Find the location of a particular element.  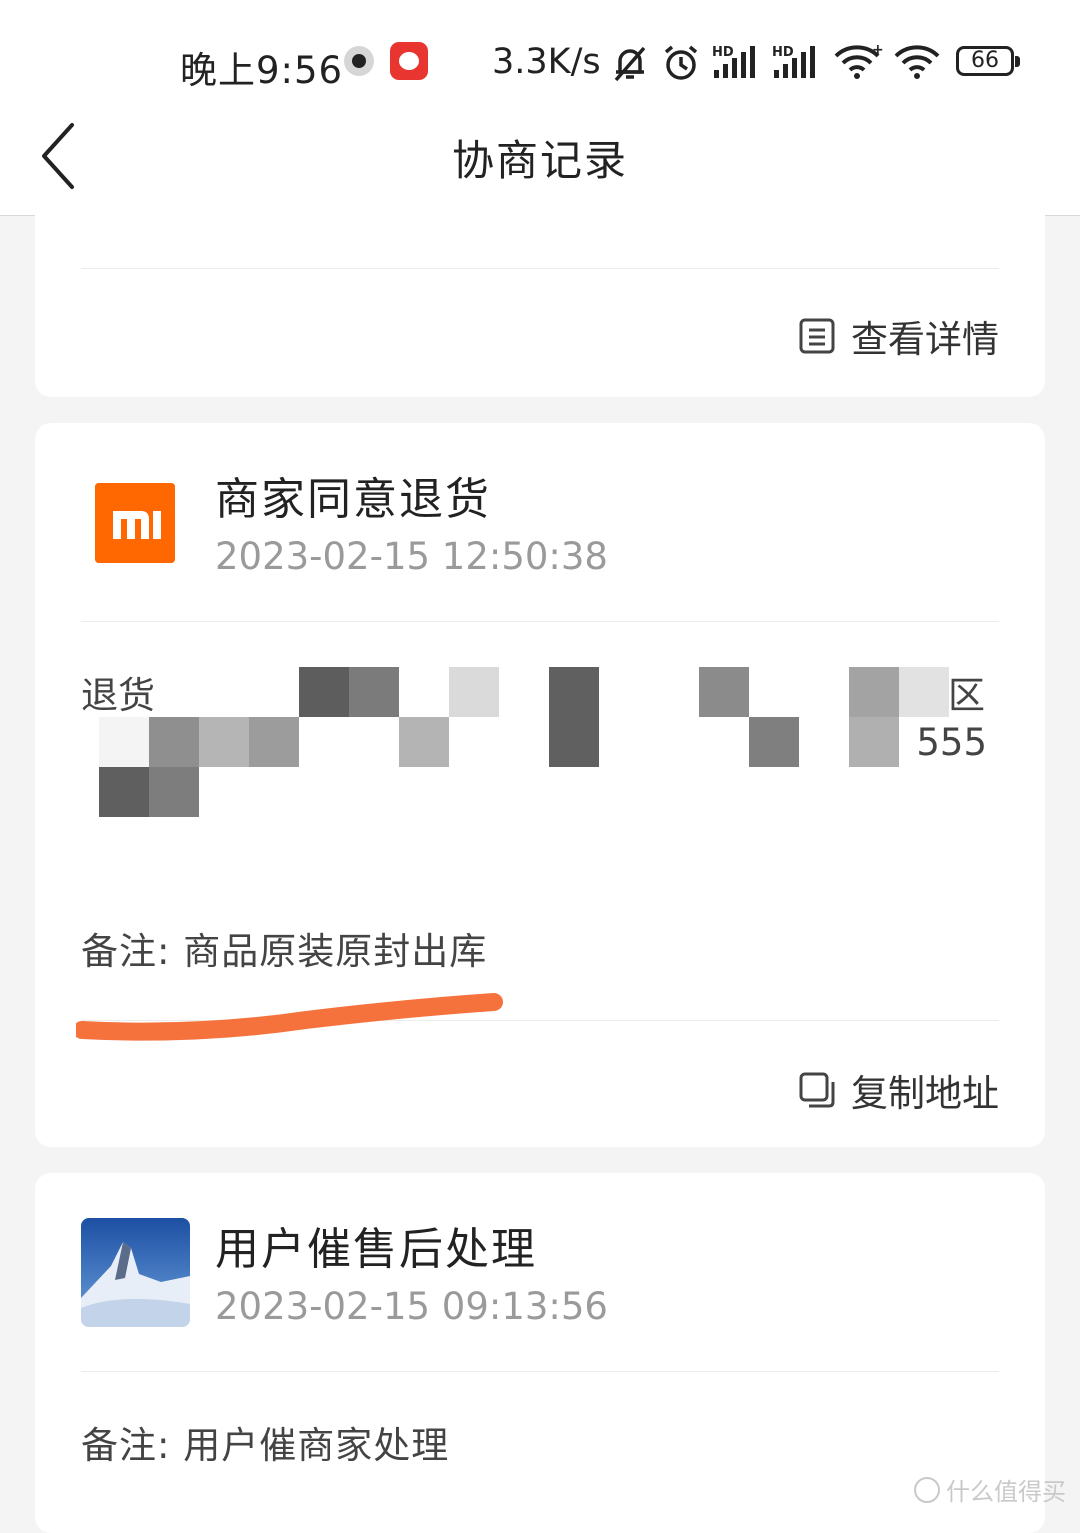

battery-icon: 66 is located at coordinates (988, 61).